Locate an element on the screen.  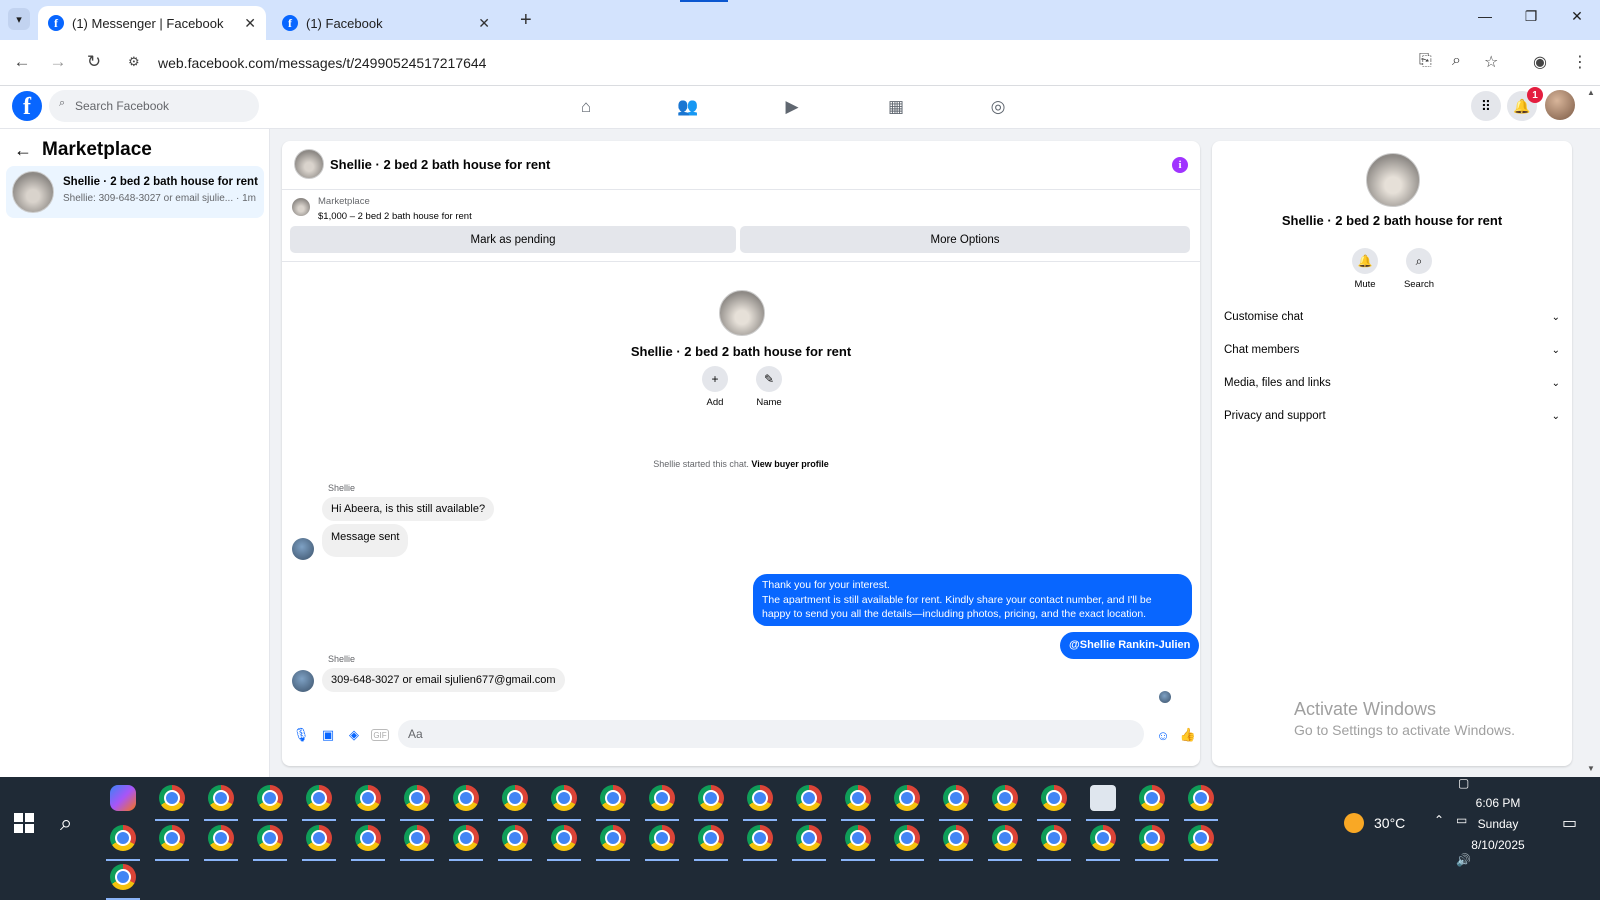
section-customise-chat: Customise chat ⌄ is located at coordinates (1392, 317).